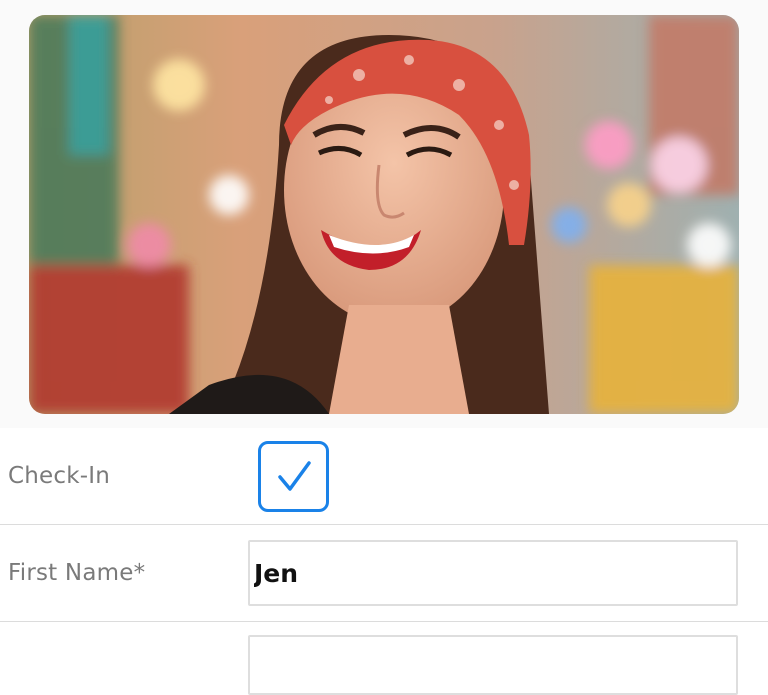 The image size is (768, 695). I want to click on checkin-checkbox, so click(293, 476).